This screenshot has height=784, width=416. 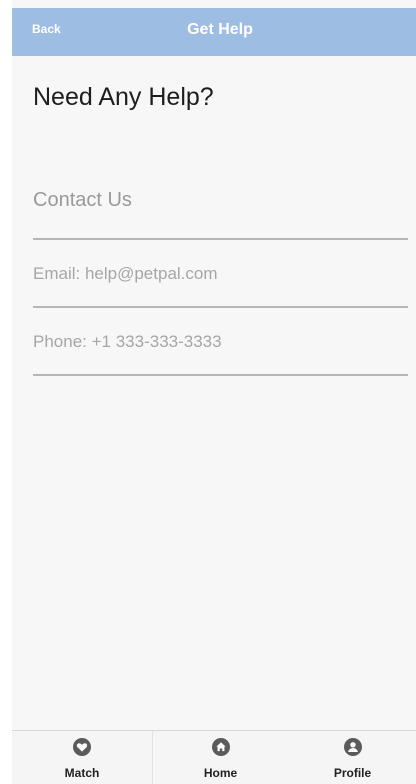 What do you see at coordinates (352, 773) in the screenshot?
I see `tab-label: Profile` at bounding box center [352, 773].